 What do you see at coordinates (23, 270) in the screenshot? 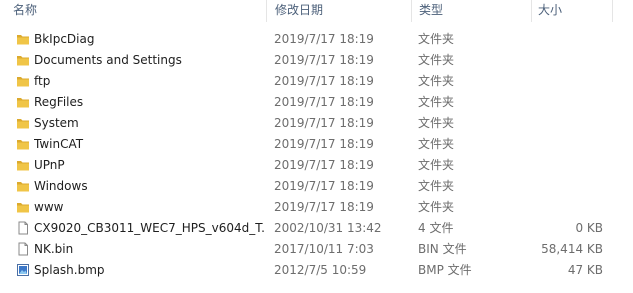
I see `bmp-image-icon` at bounding box center [23, 270].